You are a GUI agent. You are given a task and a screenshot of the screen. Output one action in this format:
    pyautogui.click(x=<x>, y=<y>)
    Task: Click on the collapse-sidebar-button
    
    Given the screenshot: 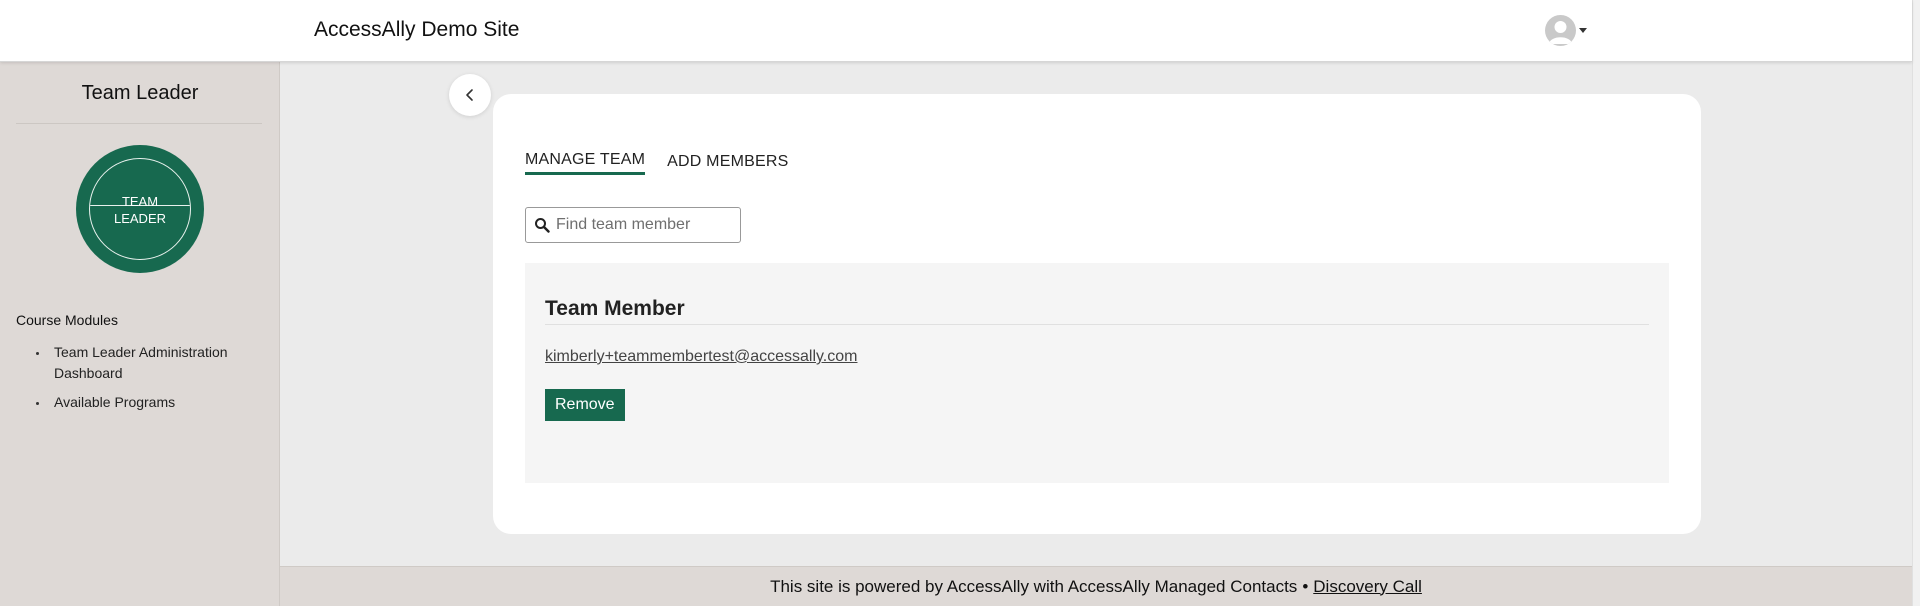 What is the action you would take?
    pyautogui.click(x=470, y=95)
    